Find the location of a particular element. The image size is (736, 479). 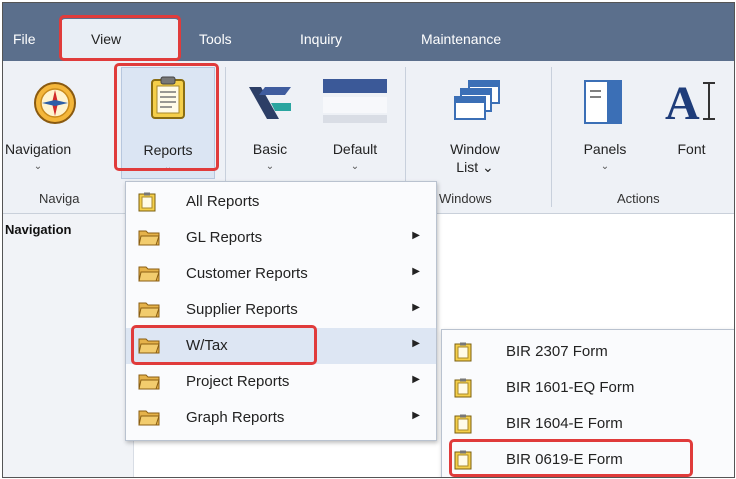

default-button-label: Default is located at coordinates (355, 149).